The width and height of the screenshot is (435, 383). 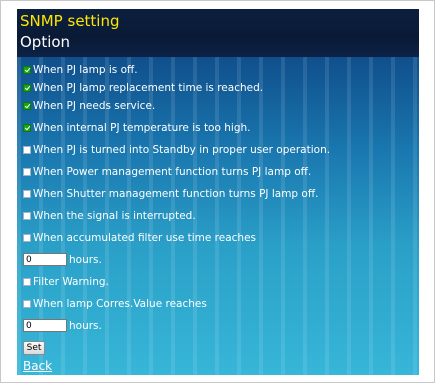 I want to click on checkbox-lamp-off, so click(x=27, y=69).